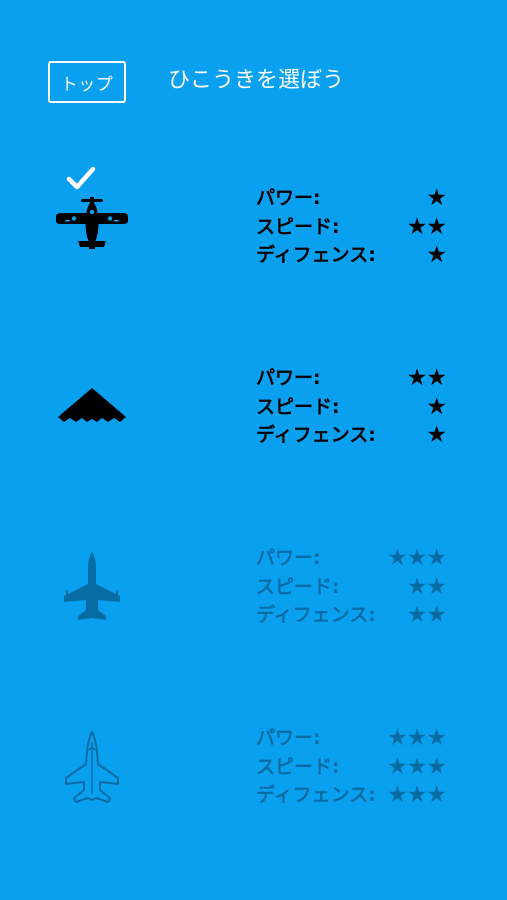 The image size is (507, 900). I want to click on plane-stats: パワー: ★★★ スピード: ★★ ディフェンス: ★★, so click(351, 587).